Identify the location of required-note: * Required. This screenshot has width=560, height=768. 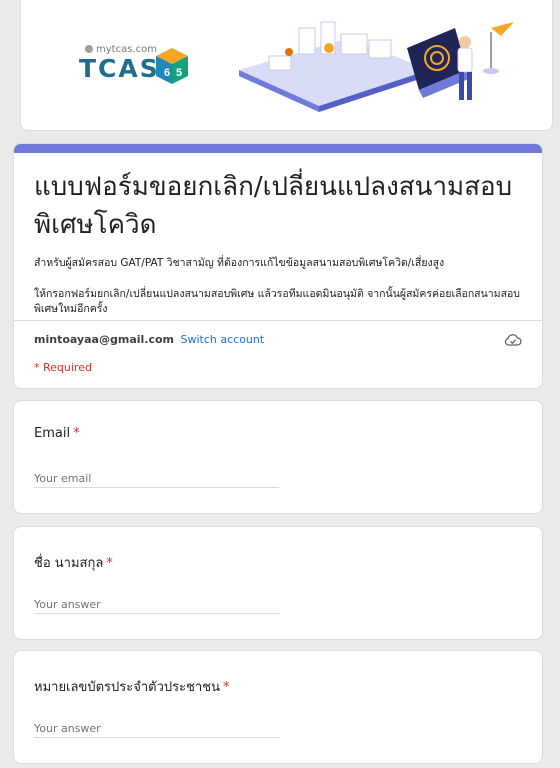
(63, 367).